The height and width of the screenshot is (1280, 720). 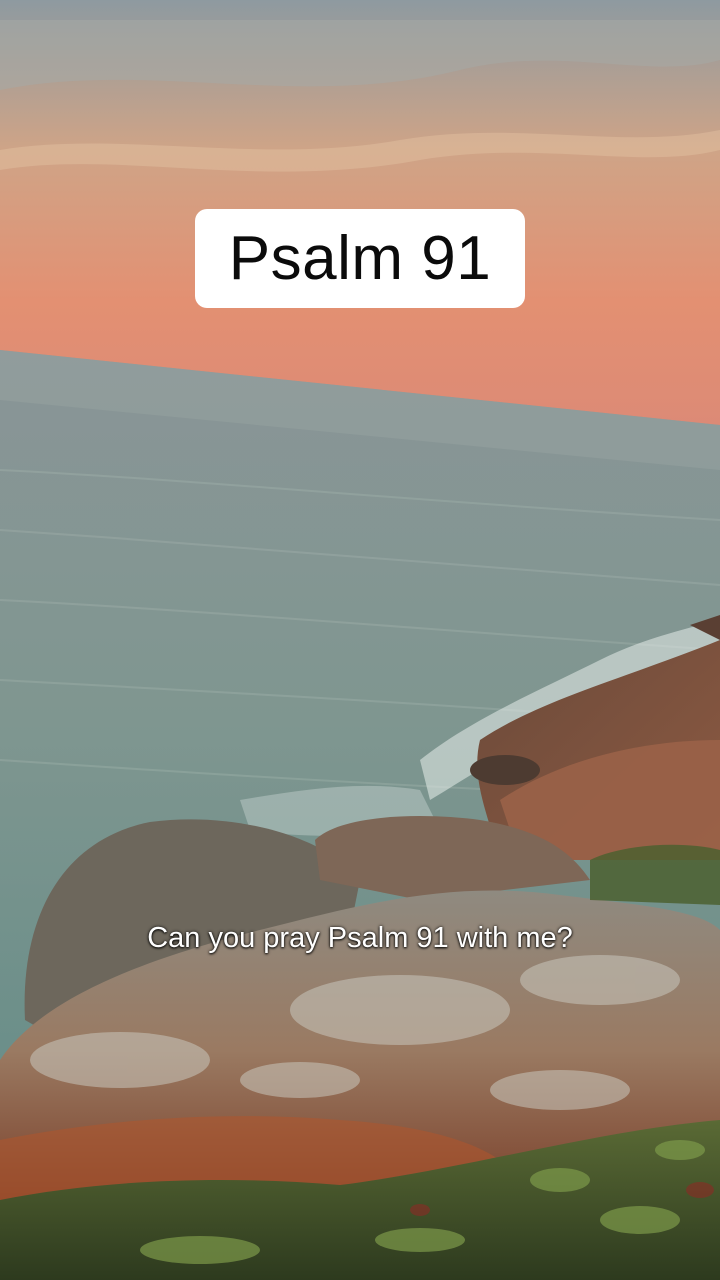 I want to click on video-title: Psalm 91, so click(x=360, y=258).